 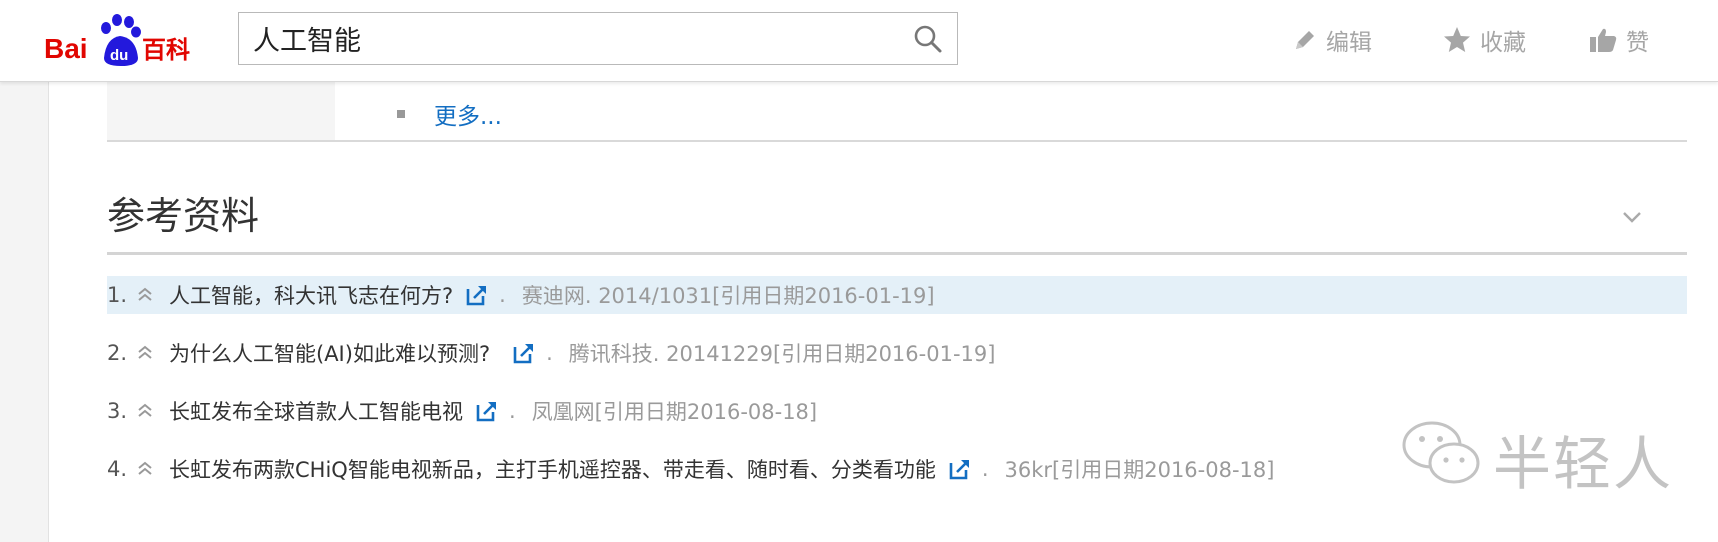 I want to click on like-label: 赞, so click(x=1637, y=43).